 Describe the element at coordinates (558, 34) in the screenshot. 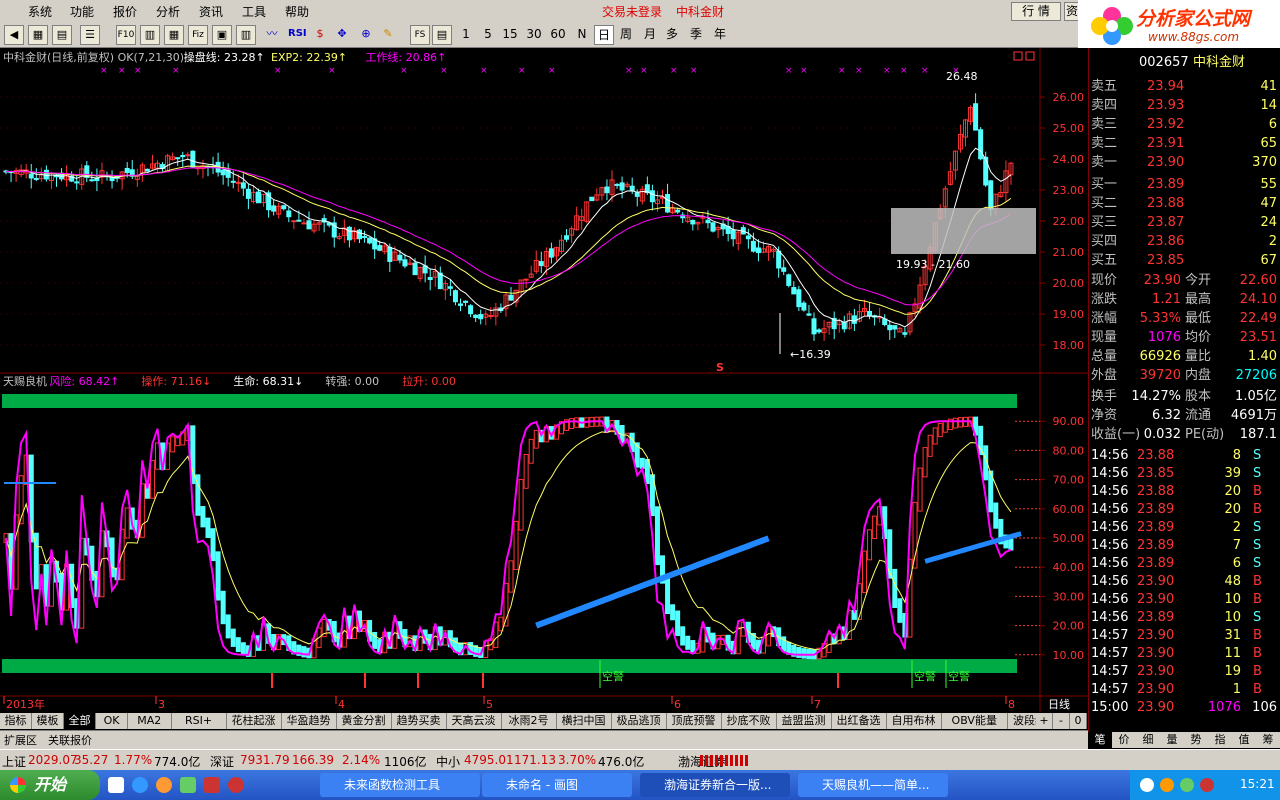

I see `period-60min: 60` at that location.